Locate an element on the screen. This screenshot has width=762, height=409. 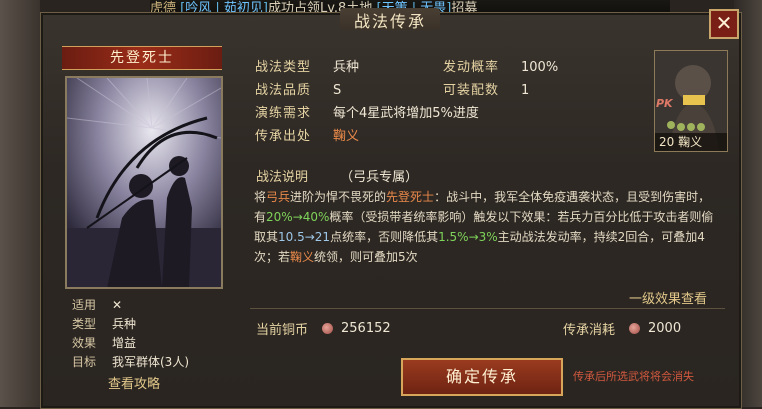
skill-info-table: 适用 ✕ 类型 兵种 效果 增益 目标 我军群体(3人) is located at coordinates (130, 334).